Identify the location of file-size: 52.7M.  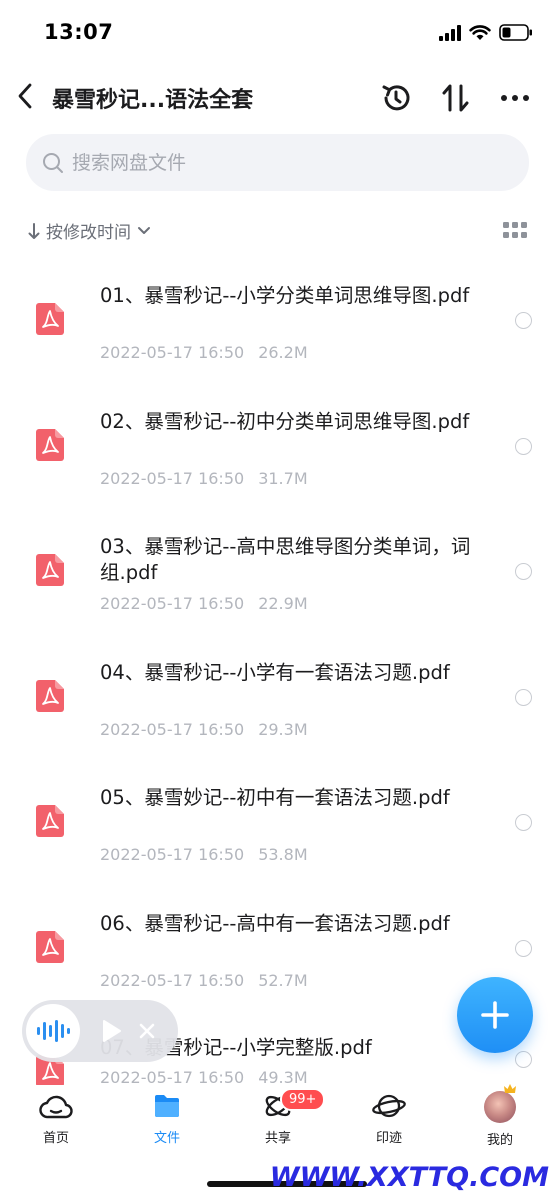
(283, 980).